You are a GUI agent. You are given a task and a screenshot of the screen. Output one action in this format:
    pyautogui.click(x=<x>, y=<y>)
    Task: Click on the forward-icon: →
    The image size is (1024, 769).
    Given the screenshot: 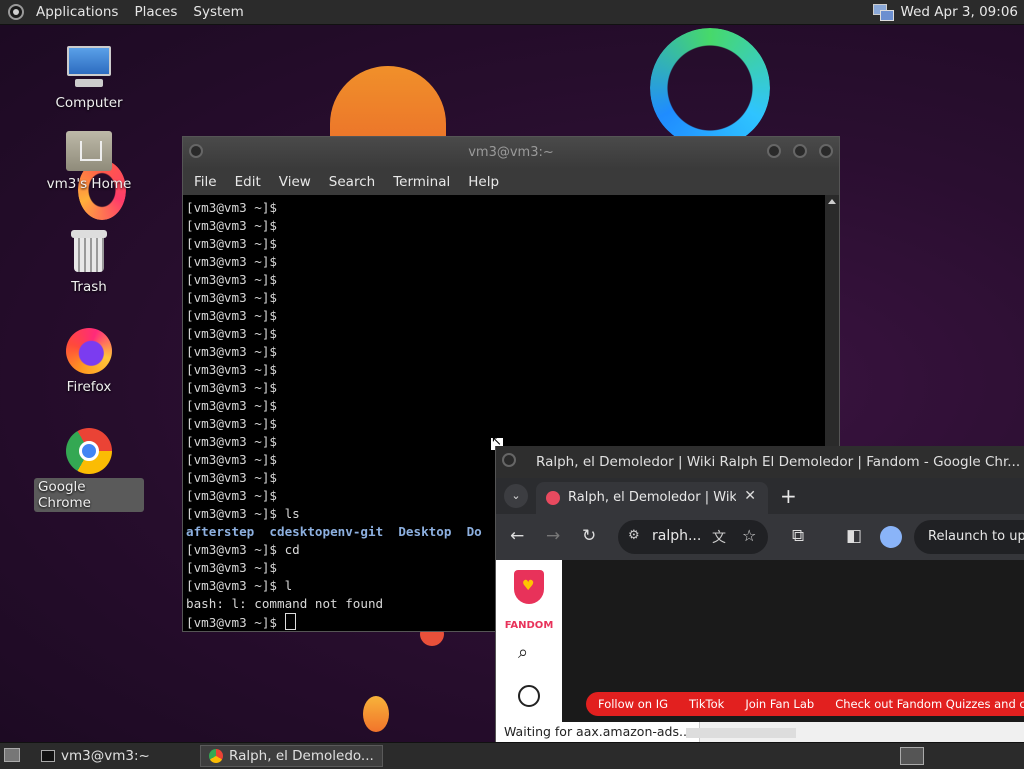 What is the action you would take?
    pyautogui.click(x=553, y=536)
    